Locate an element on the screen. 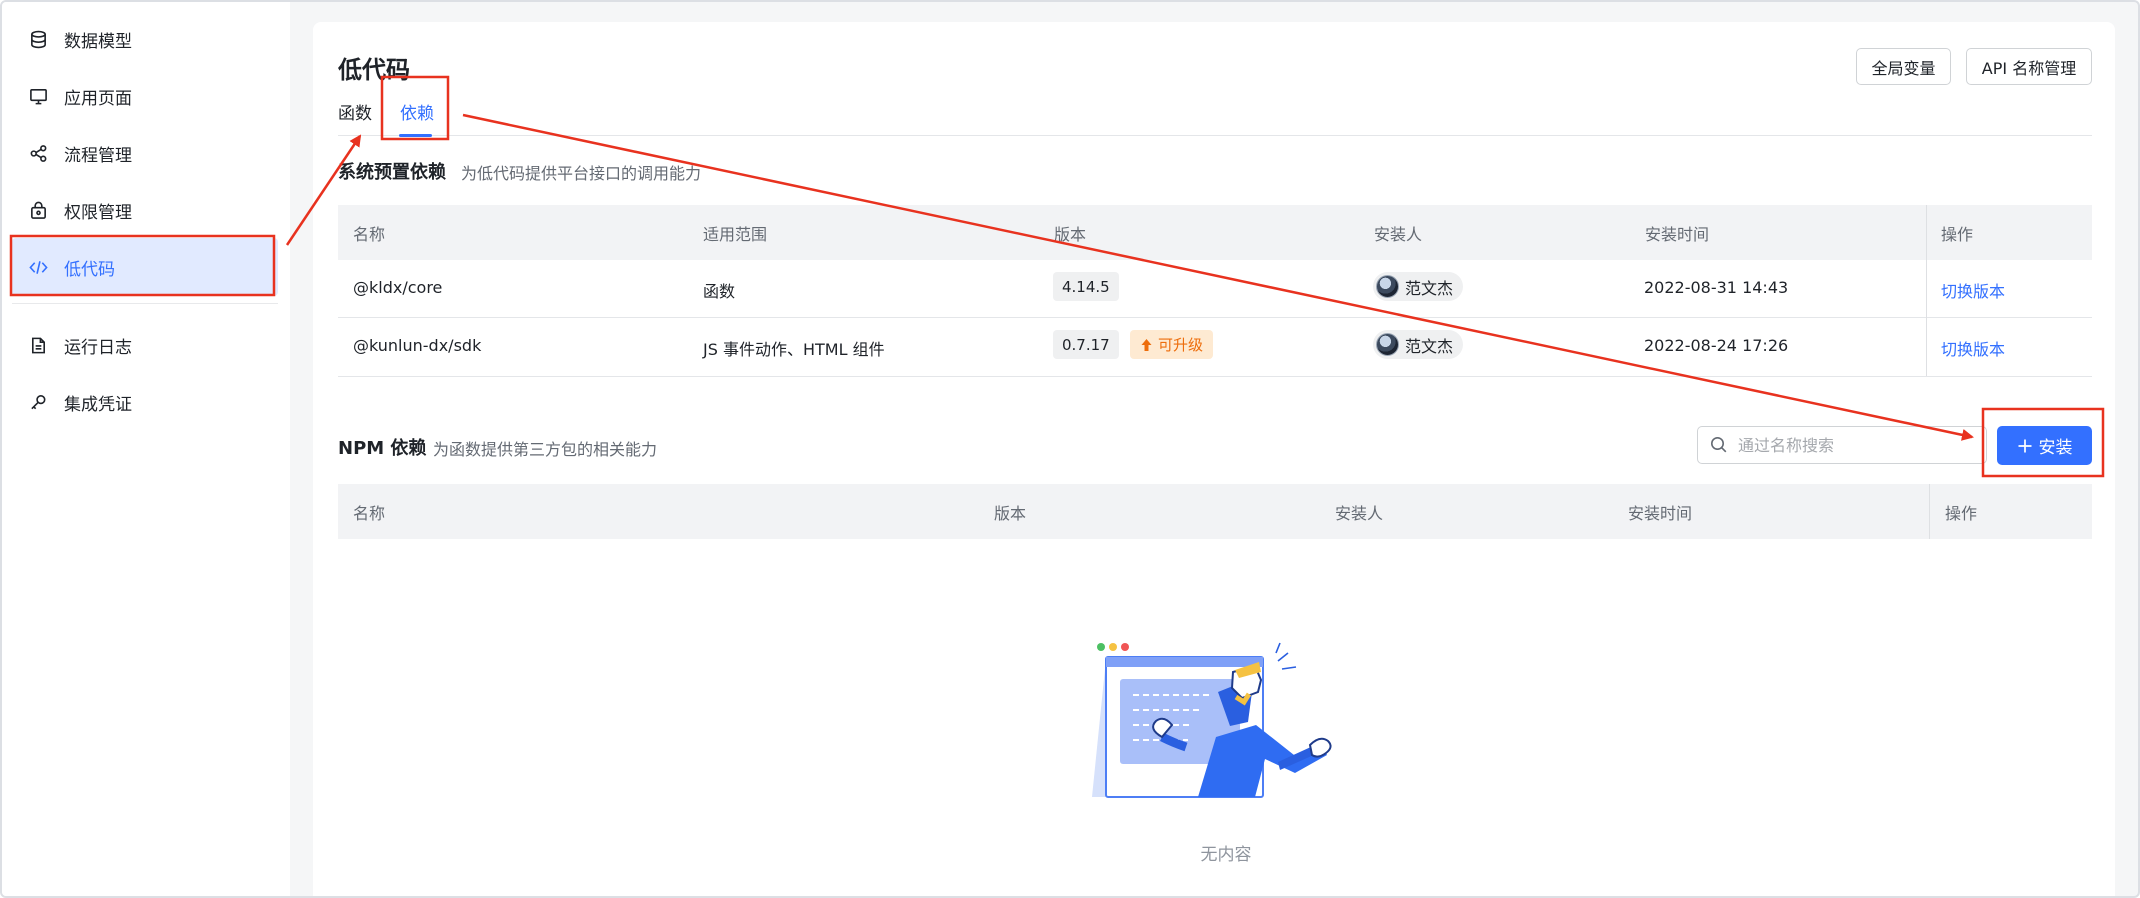  install-button: 安装 is located at coordinates (2044, 445).